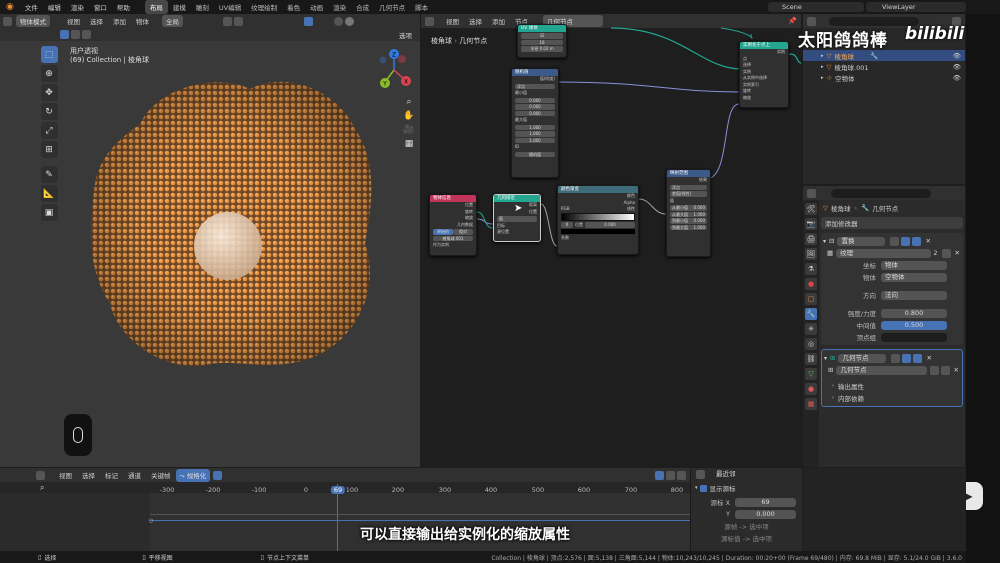 The height and width of the screenshot is (563, 1000). I want to click on modifier-tab-icon: 🔧, so click(811, 314).